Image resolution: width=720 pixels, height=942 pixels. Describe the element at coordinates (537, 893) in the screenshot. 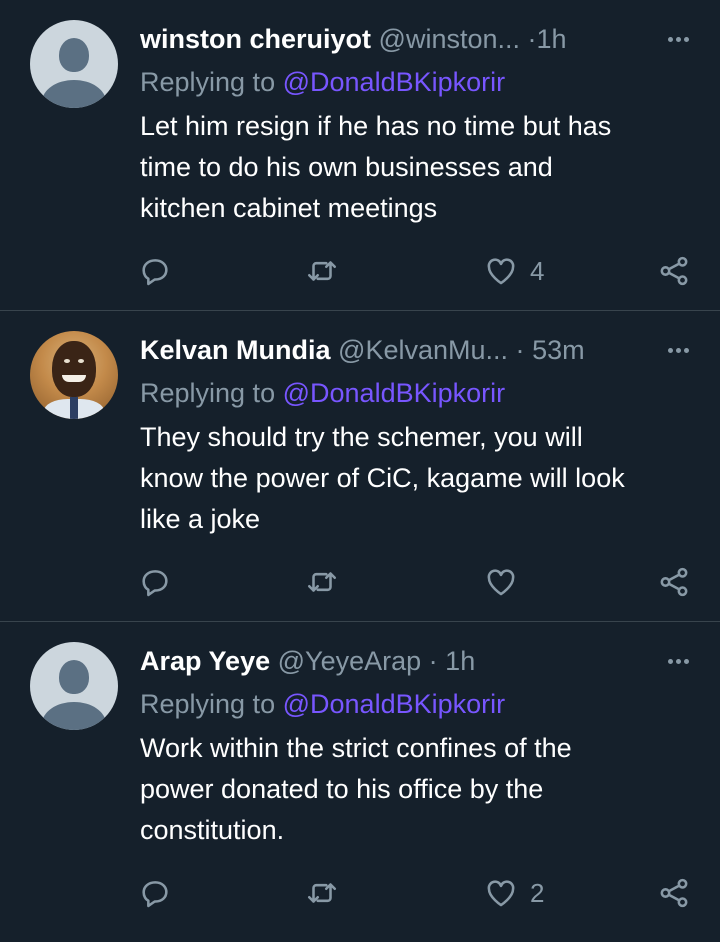

I see `like-count: 2` at that location.